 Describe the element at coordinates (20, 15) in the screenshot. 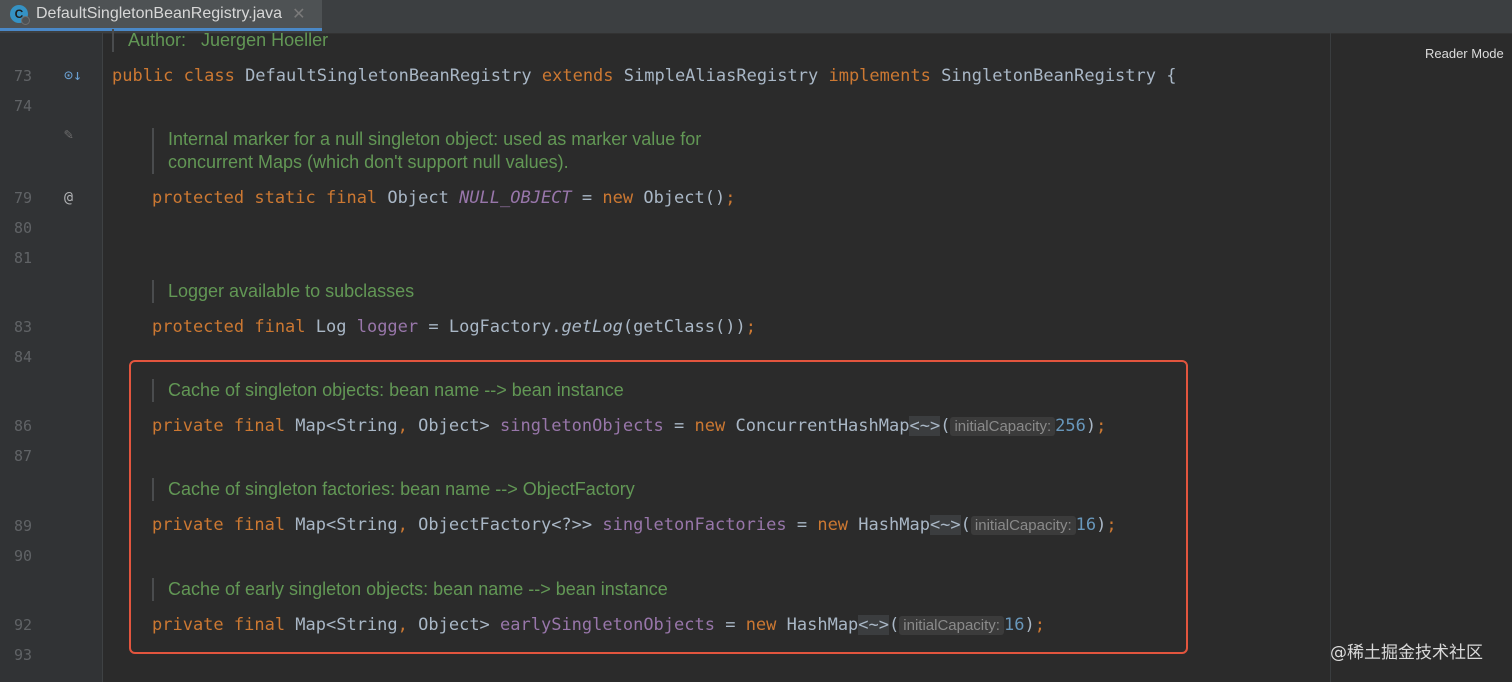

I see `class-icon: C` at that location.